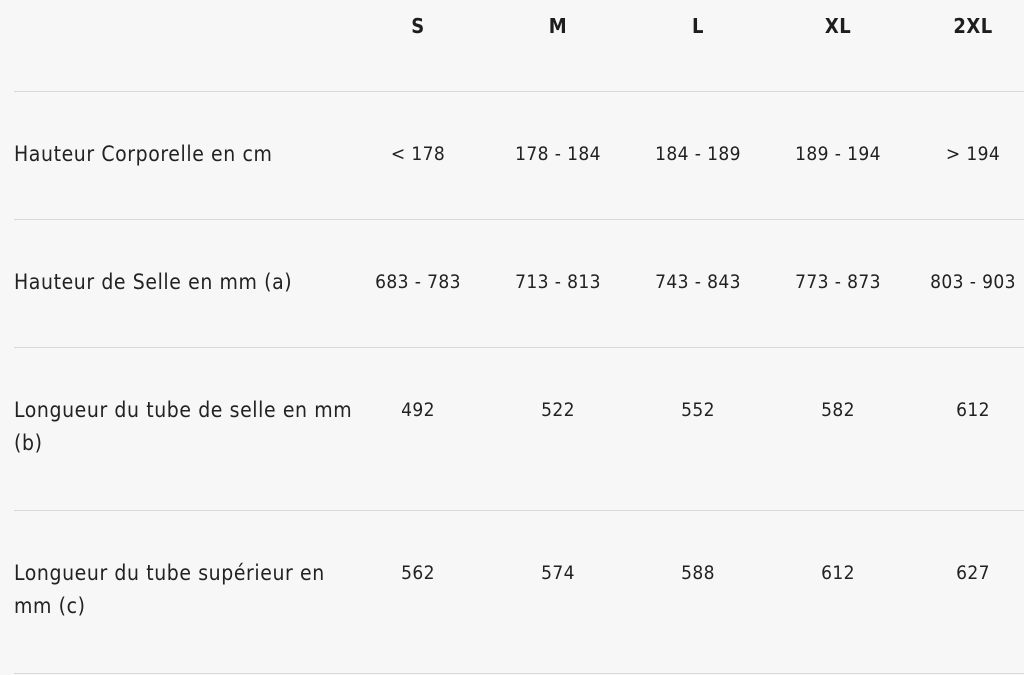 This screenshot has width=1024, height=675. I want to click on row-label: Longueur du tube de selle en mm (b), so click(183, 426).